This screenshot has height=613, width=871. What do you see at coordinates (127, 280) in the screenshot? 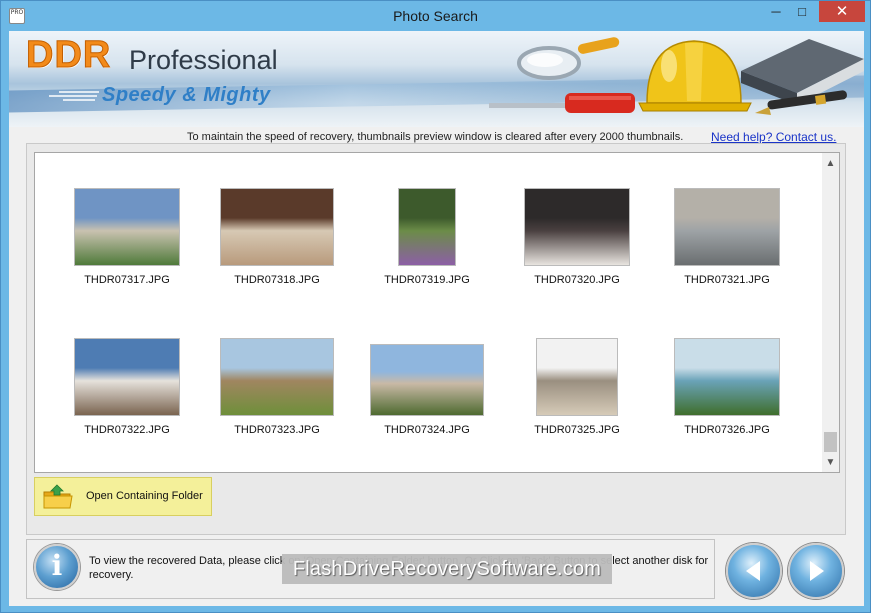
I see `thumbnail-filename: THDR07317.JPG` at bounding box center [127, 280].